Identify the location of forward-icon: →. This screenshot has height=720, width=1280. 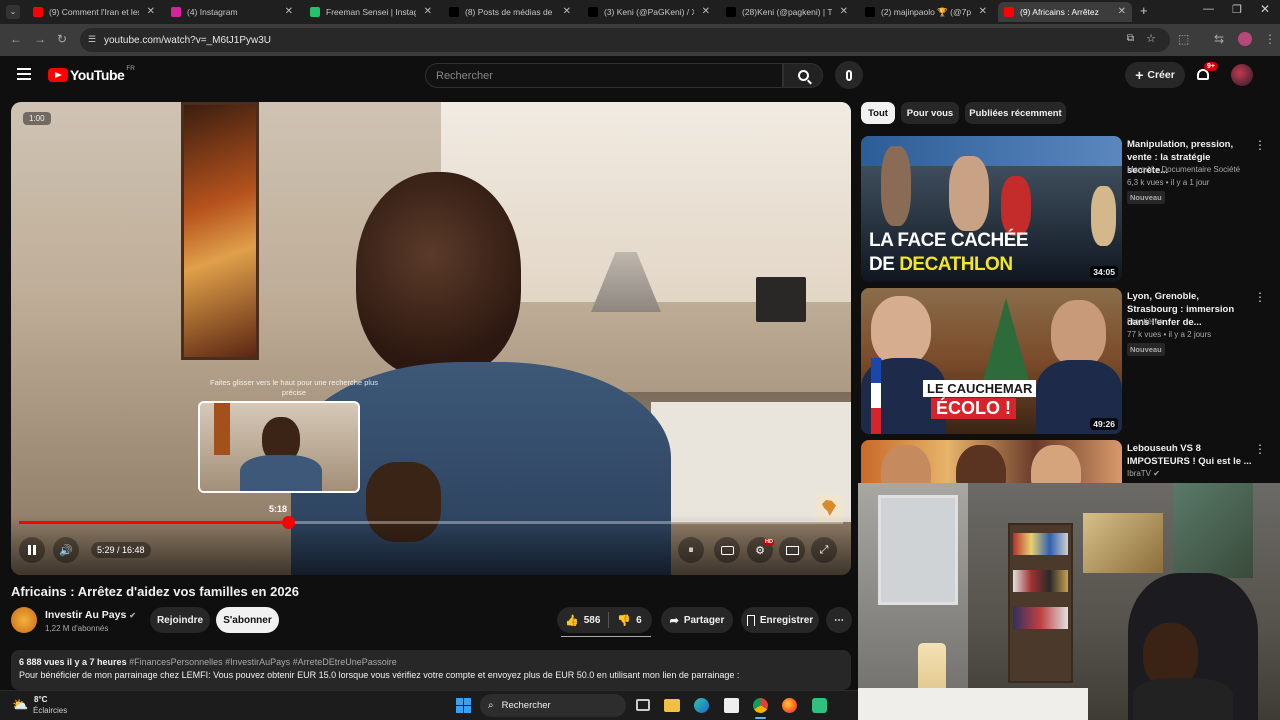
(40, 39).